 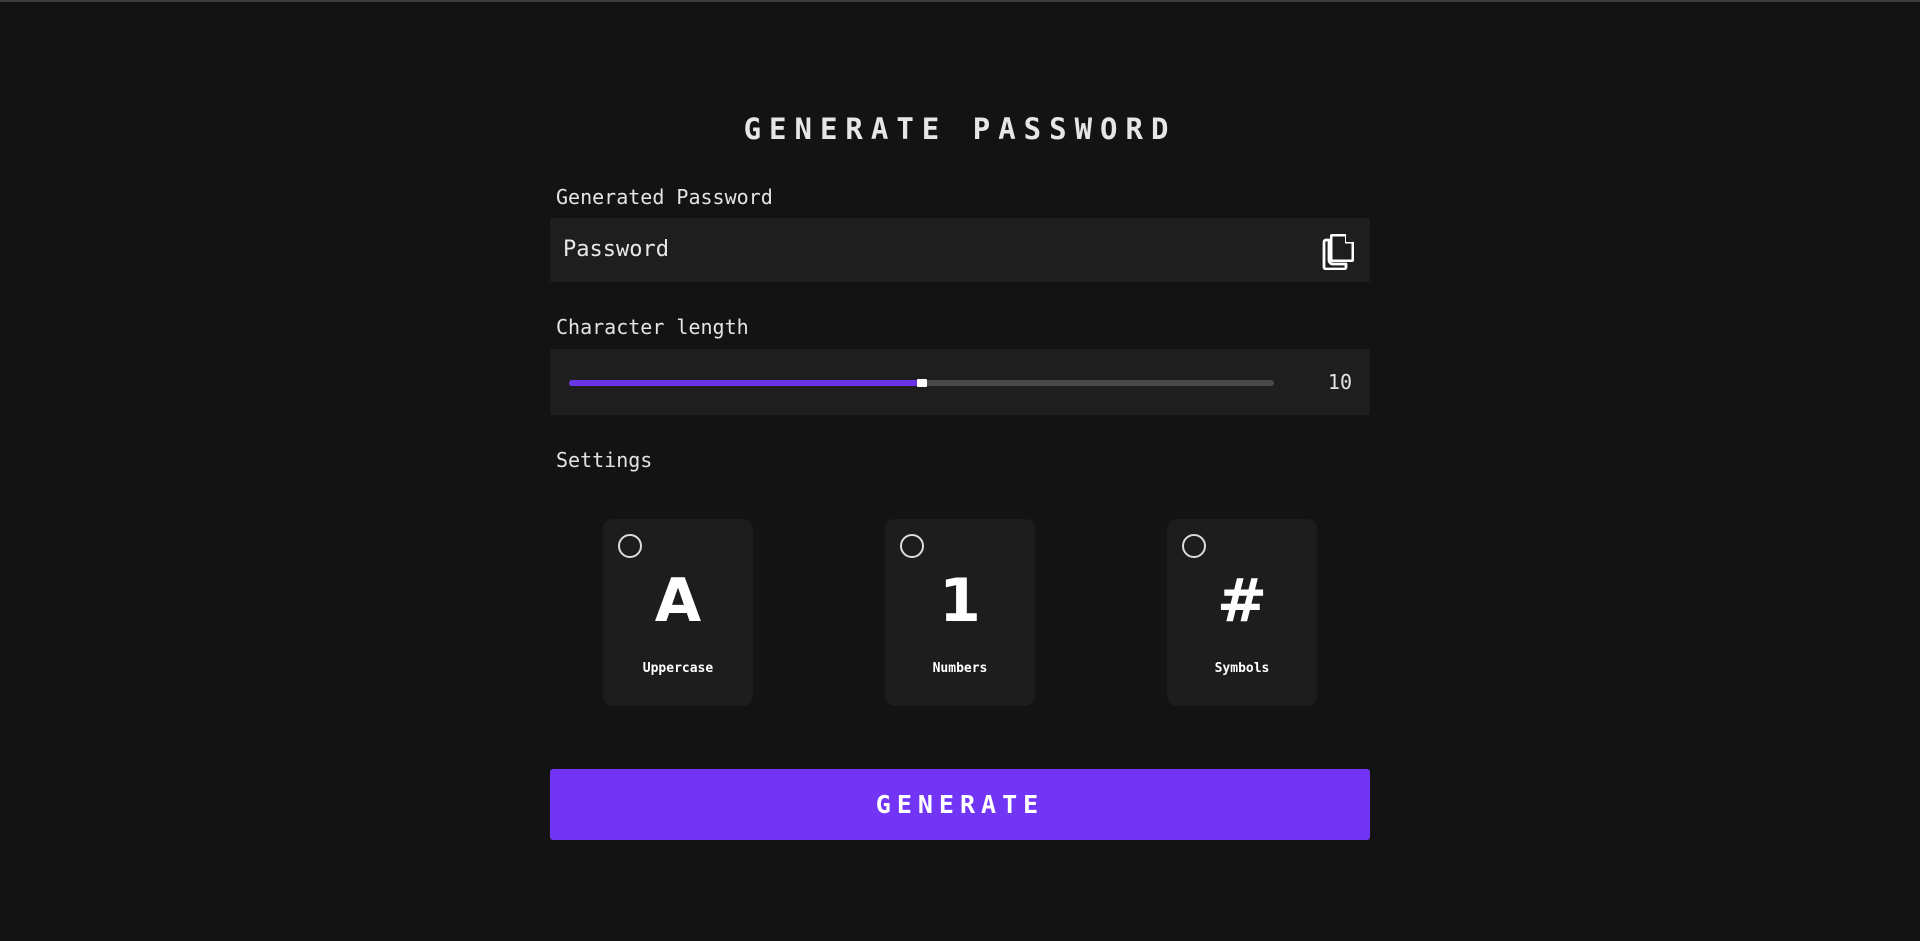 What do you see at coordinates (652, 327) in the screenshot?
I see `character-length-label: Character length` at bounding box center [652, 327].